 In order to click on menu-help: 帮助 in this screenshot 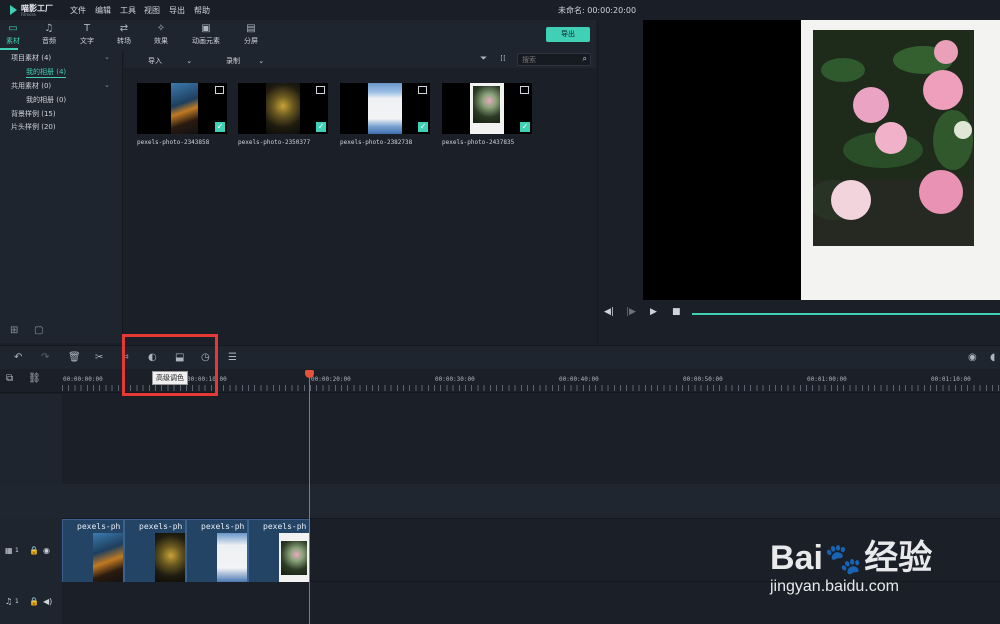, I will do `click(202, 10)`.